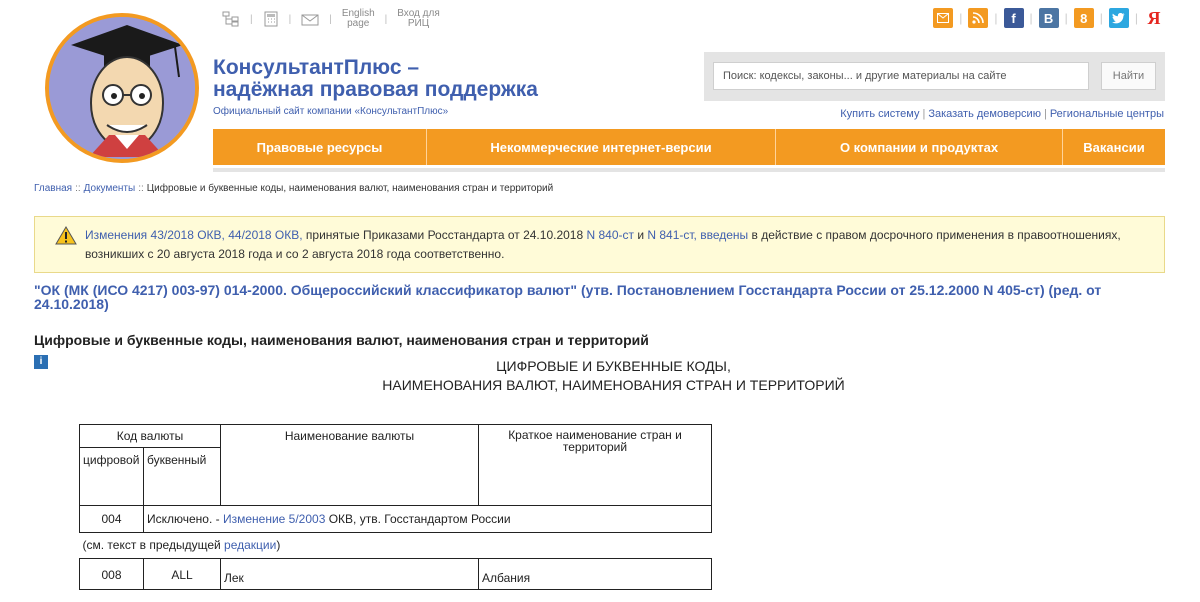 The width and height of the screenshot is (1200, 602). Describe the element at coordinates (111, 519) in the screenshot. I see `table-row-code: 004` at that location.